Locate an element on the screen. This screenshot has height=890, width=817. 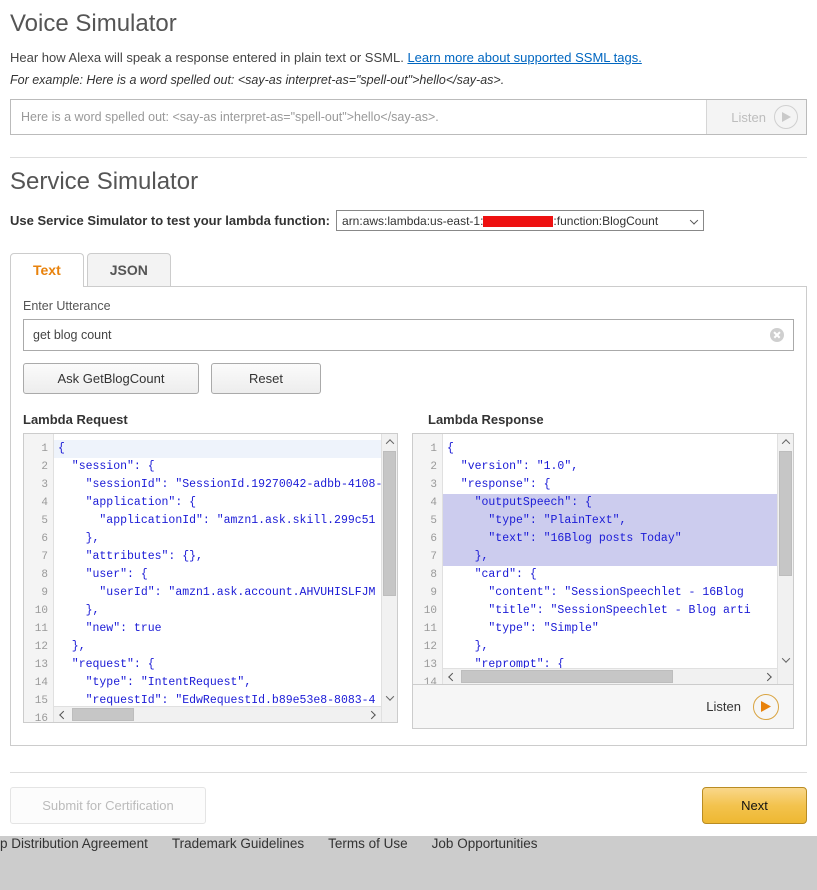
lambda-arn-prefix: arn:aws:lambda:us-east-1: is located at coordinates (413, 220).